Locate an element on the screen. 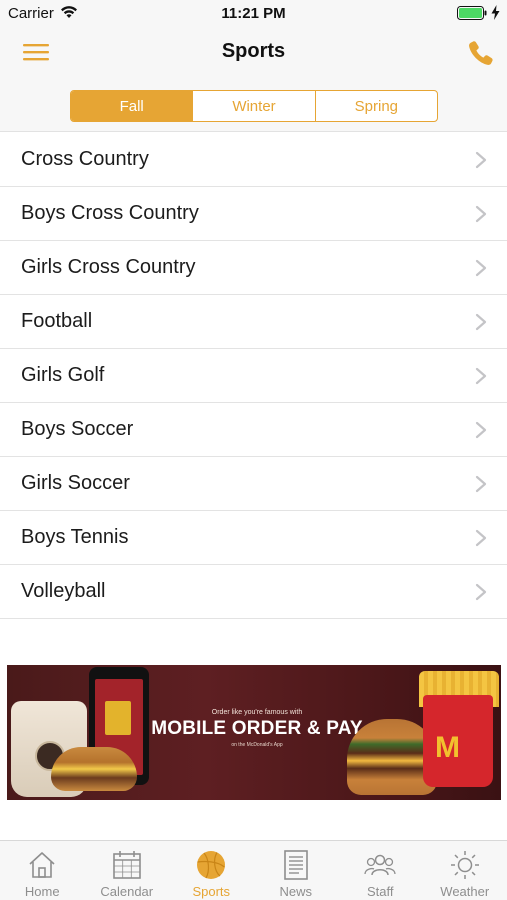  list-item-label: Volleyball is located at coordinates (63, 591).